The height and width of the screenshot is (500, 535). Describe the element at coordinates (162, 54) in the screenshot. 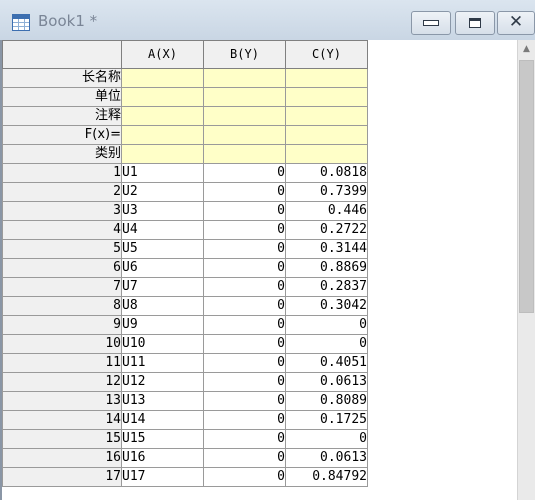

I see `column-header-a: A(X)` at that location.